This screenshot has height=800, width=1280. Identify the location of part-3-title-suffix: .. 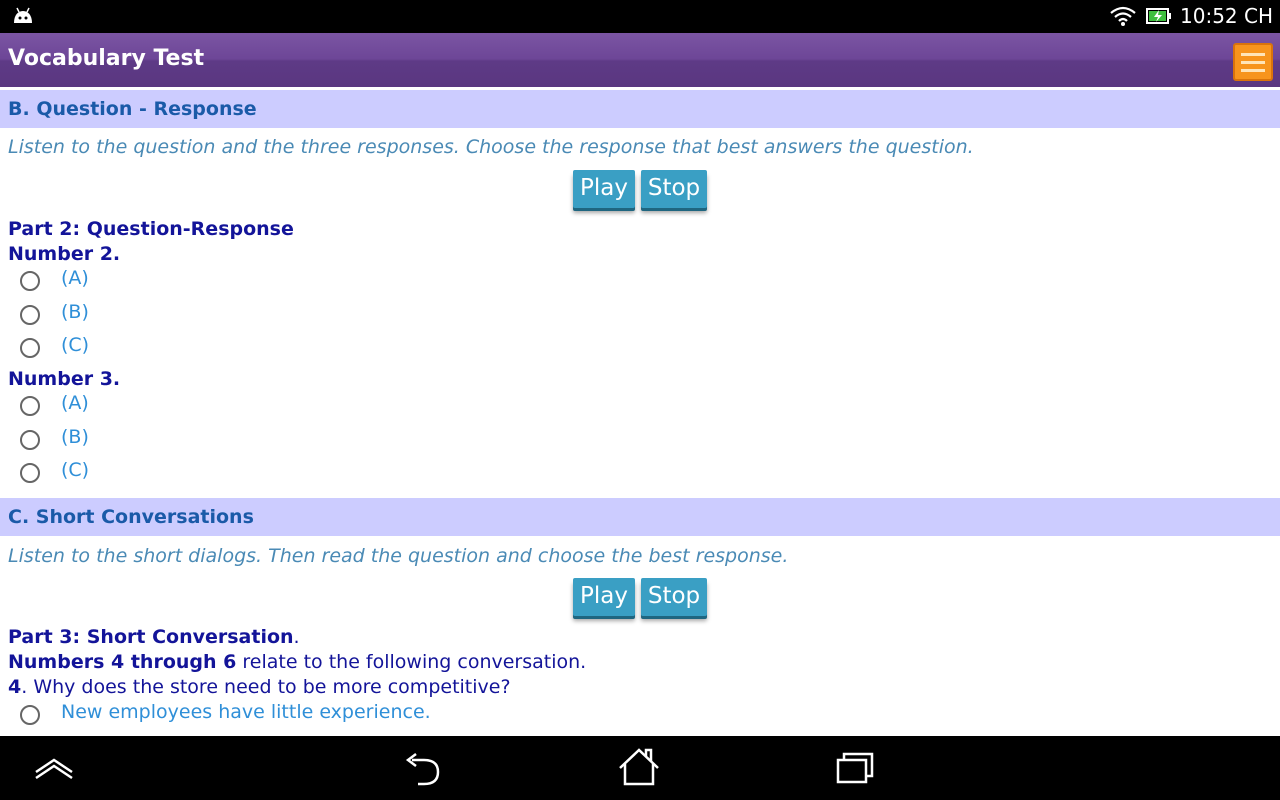
(296, 637).